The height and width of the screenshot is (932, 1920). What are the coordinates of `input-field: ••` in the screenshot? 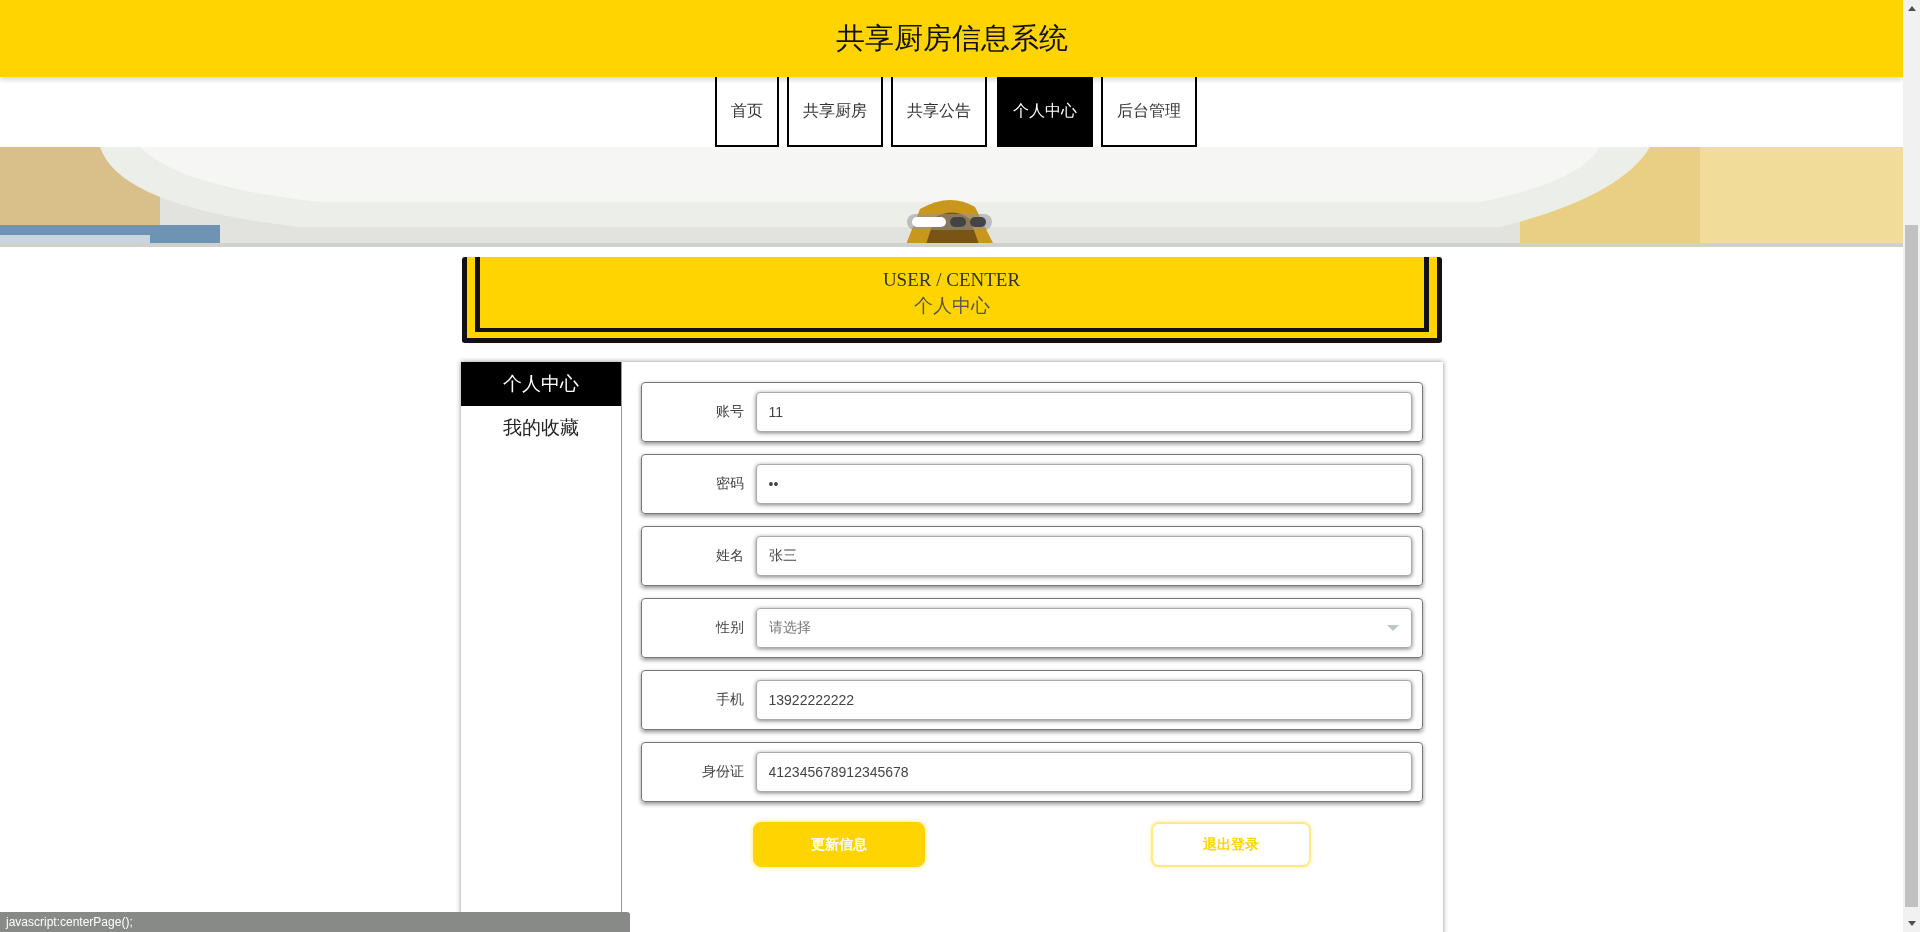 It's located at (1083, 484).